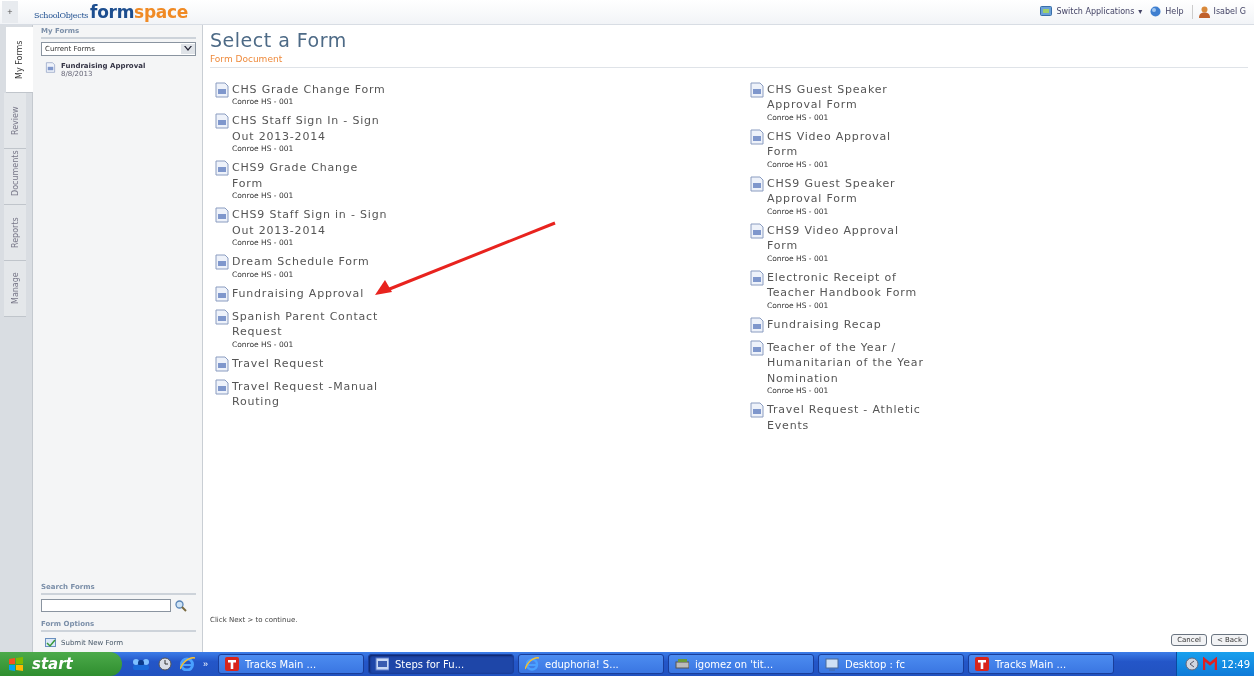  Describe the element at coordinates (1167, 12) in the screenshot. I see `help-link: Help` at that location.